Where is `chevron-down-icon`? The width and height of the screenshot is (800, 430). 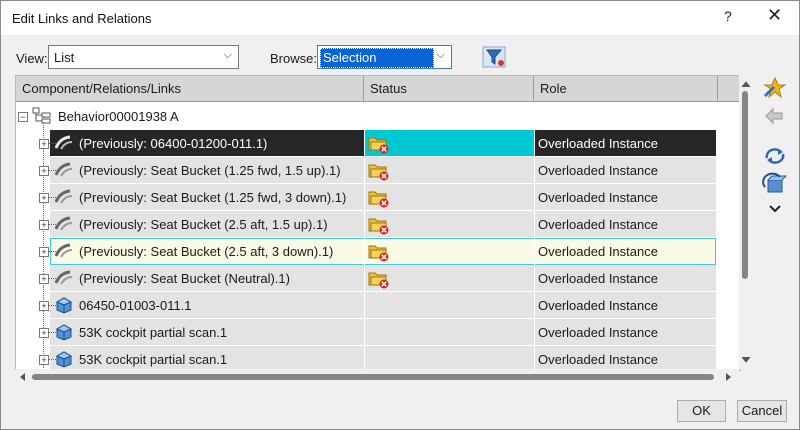 chevron-down-icon is located at coordinates (775, 209).